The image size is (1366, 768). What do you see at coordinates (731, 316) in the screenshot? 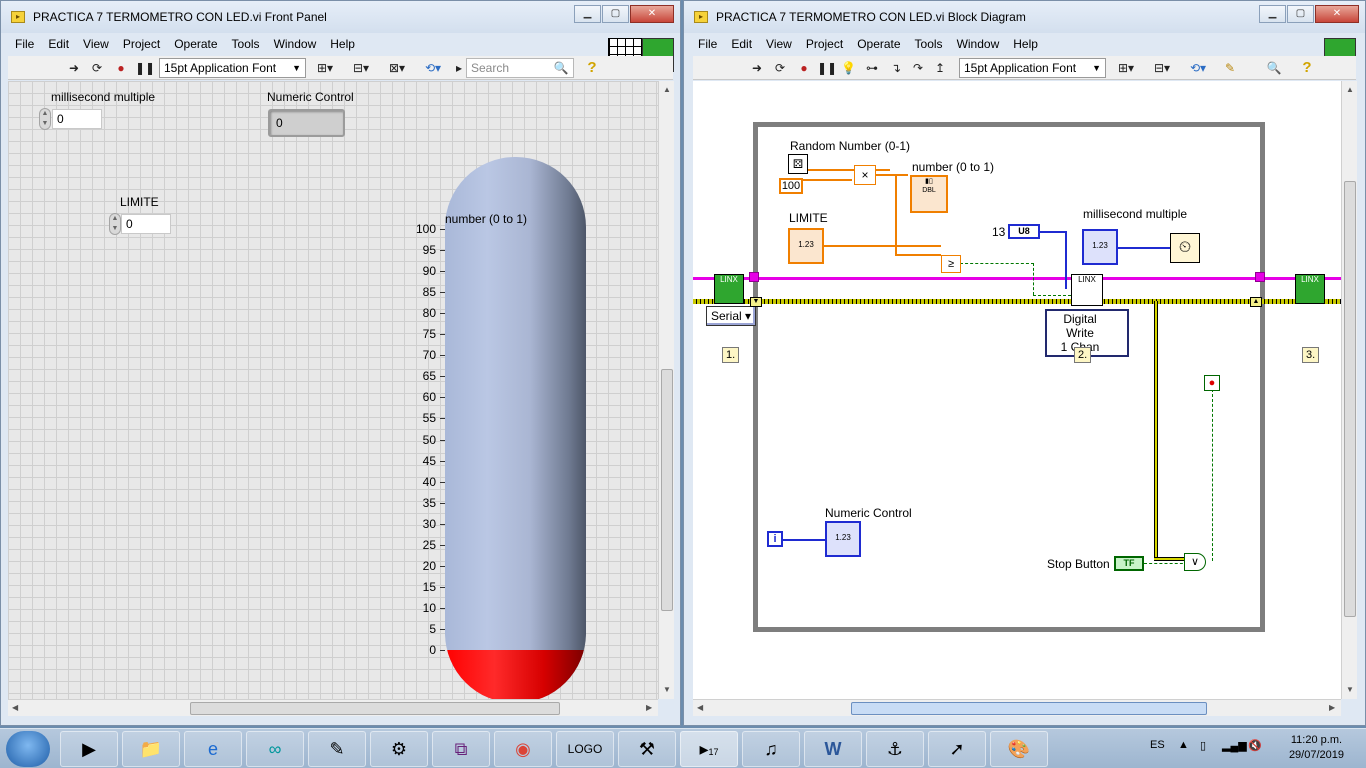
I see `serial-ring: Serial ▾` at bounding box center [731, 316].